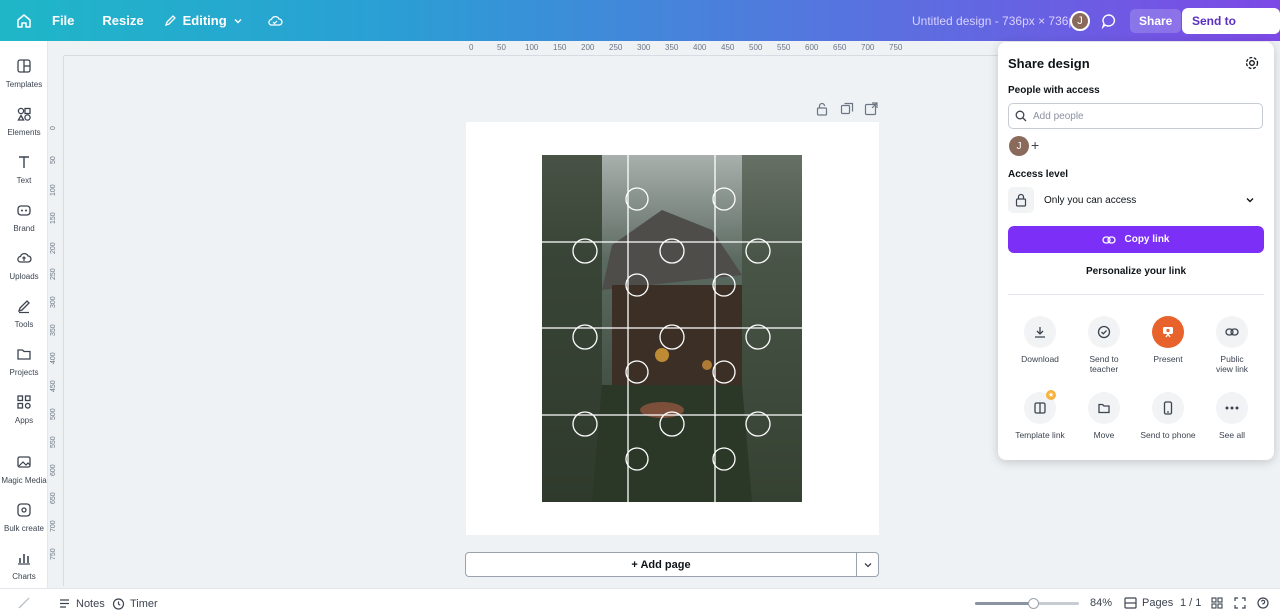  Describe the element at coordinates (1263, 603) in the screenshot. I see `help-icon` at that location.